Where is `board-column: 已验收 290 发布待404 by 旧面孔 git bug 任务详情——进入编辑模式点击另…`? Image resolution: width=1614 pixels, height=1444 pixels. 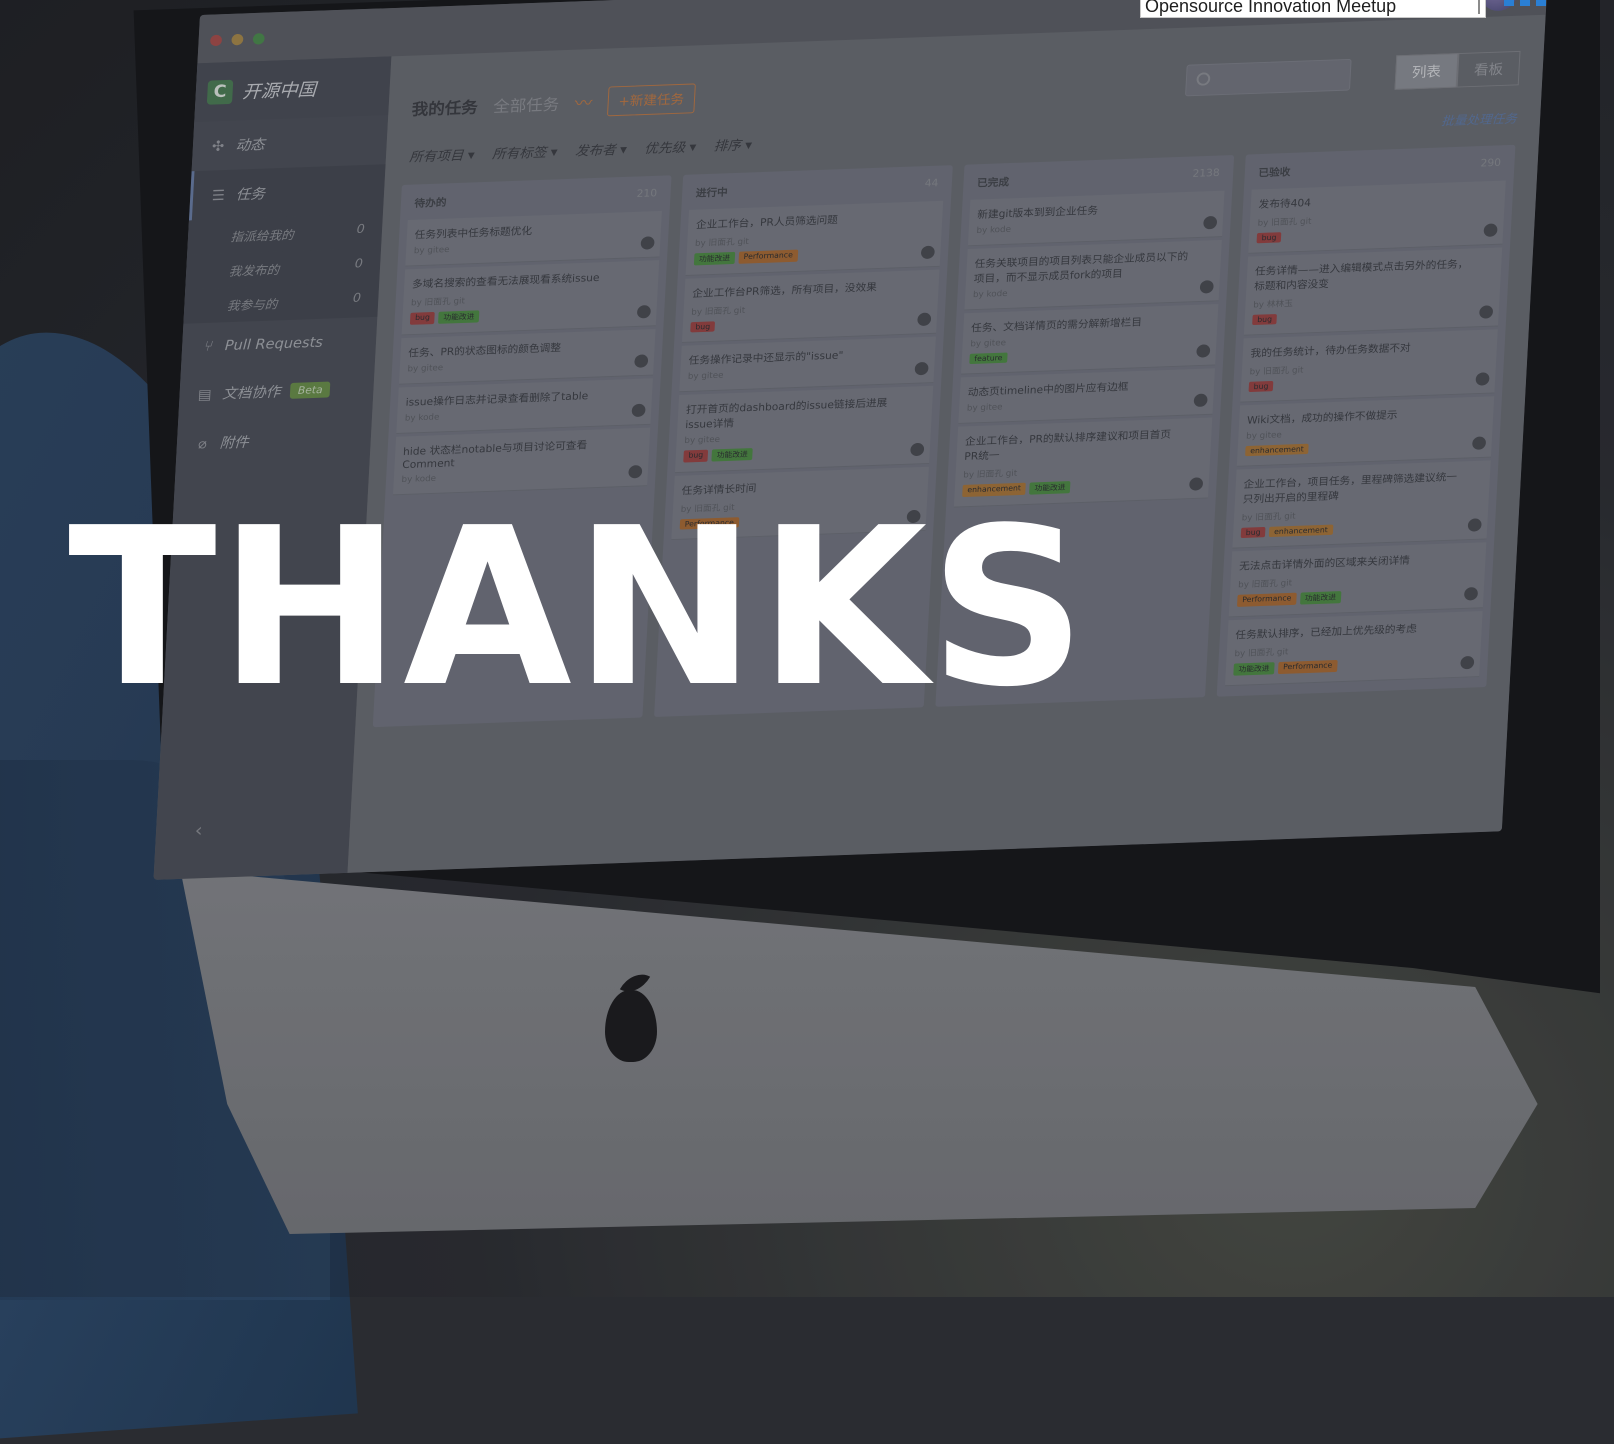 board-column: 已验收 290 发布待404 by 旧面孔 git bug 任务详情——进入编辑模式点击另… is located at coordinates (1366, 420).